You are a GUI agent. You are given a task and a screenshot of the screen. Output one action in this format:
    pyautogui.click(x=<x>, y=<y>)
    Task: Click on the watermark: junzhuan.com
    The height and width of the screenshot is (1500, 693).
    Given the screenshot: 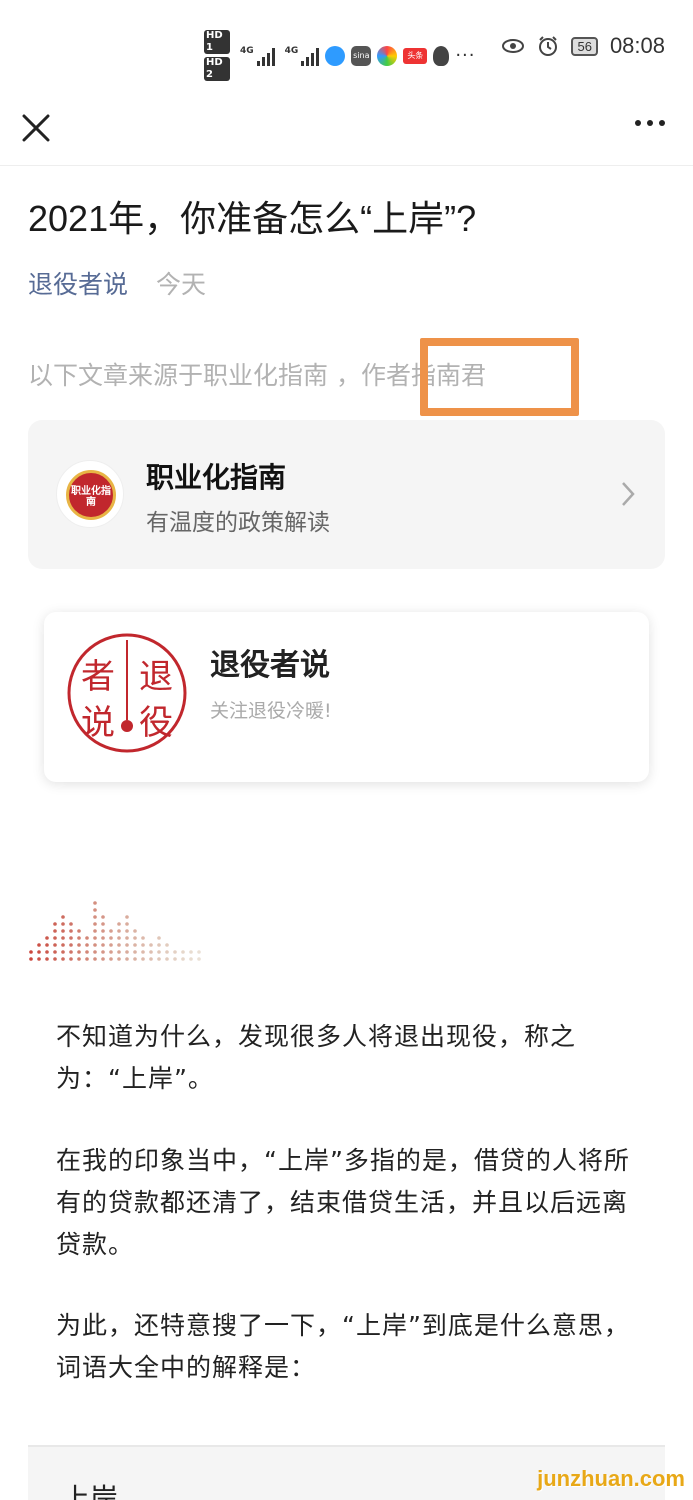 What is the action you would take?
    pyautogui.click(x=611, y=1478)
    